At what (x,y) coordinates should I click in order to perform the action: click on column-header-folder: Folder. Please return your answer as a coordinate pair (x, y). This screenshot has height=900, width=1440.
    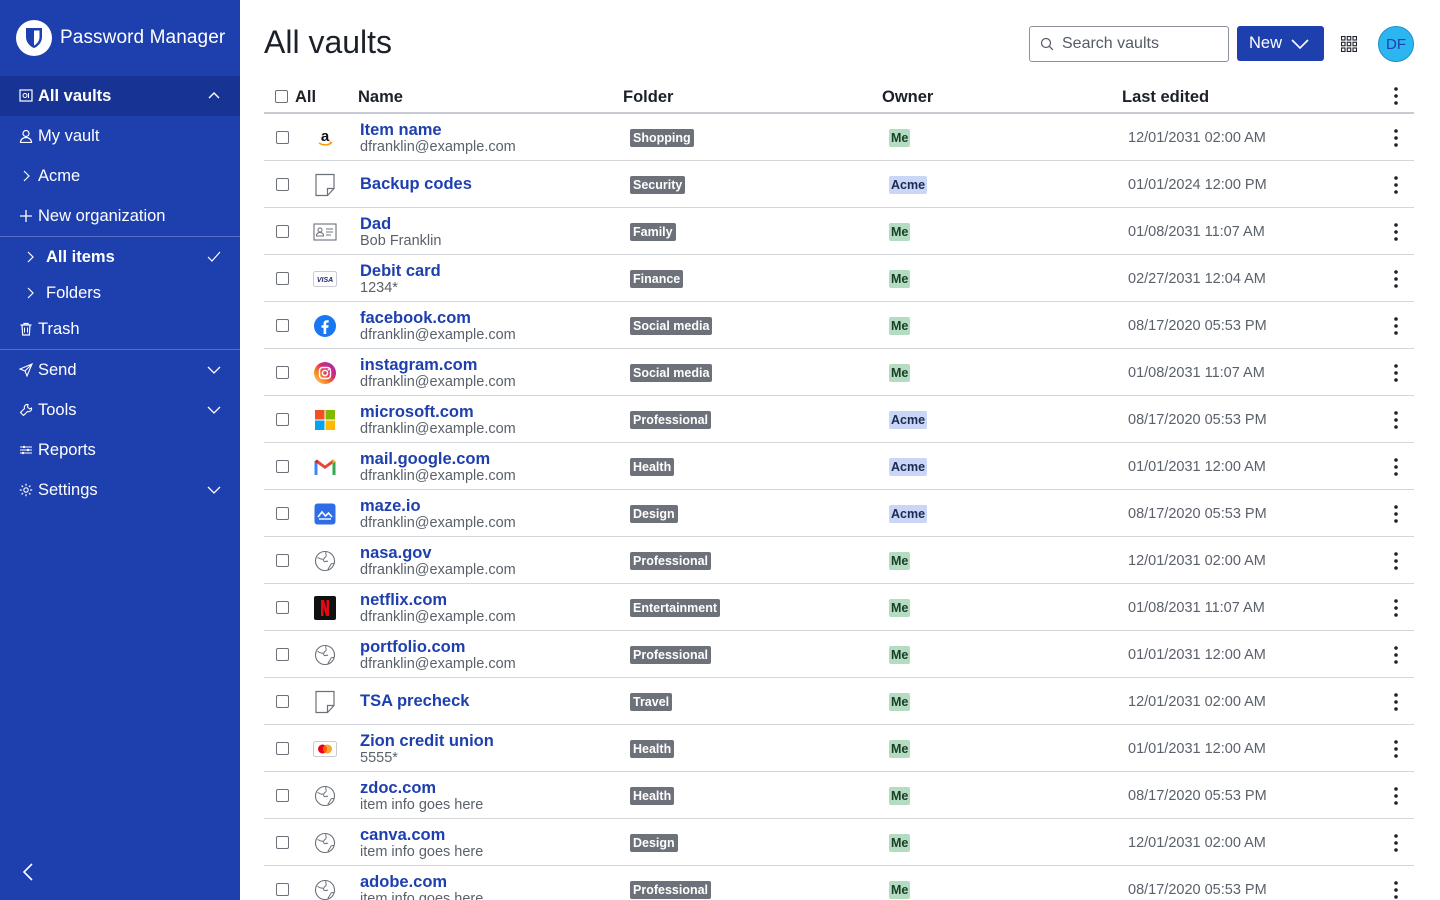
    Looking at the image, I should click on (648, 97).